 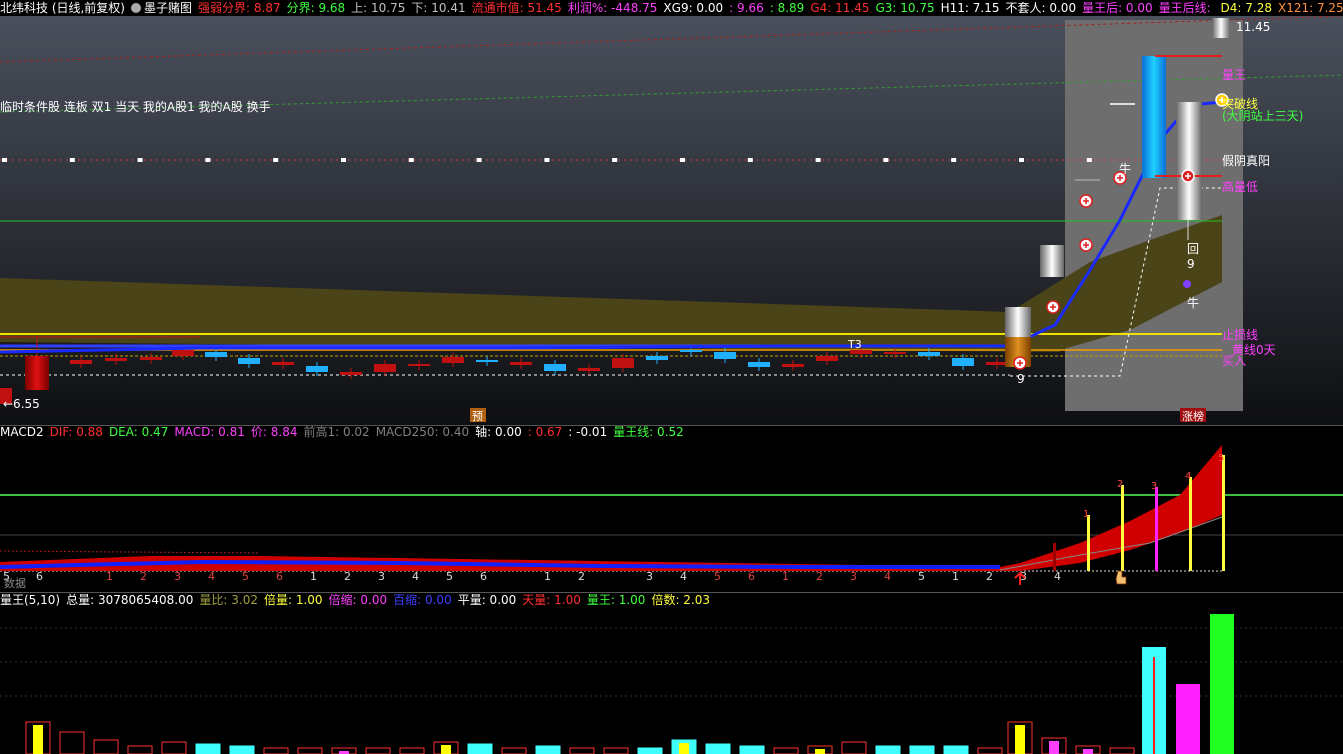 I want to click on ann-jia-yin: 假阴真阳, so click(x=1246, y=161).